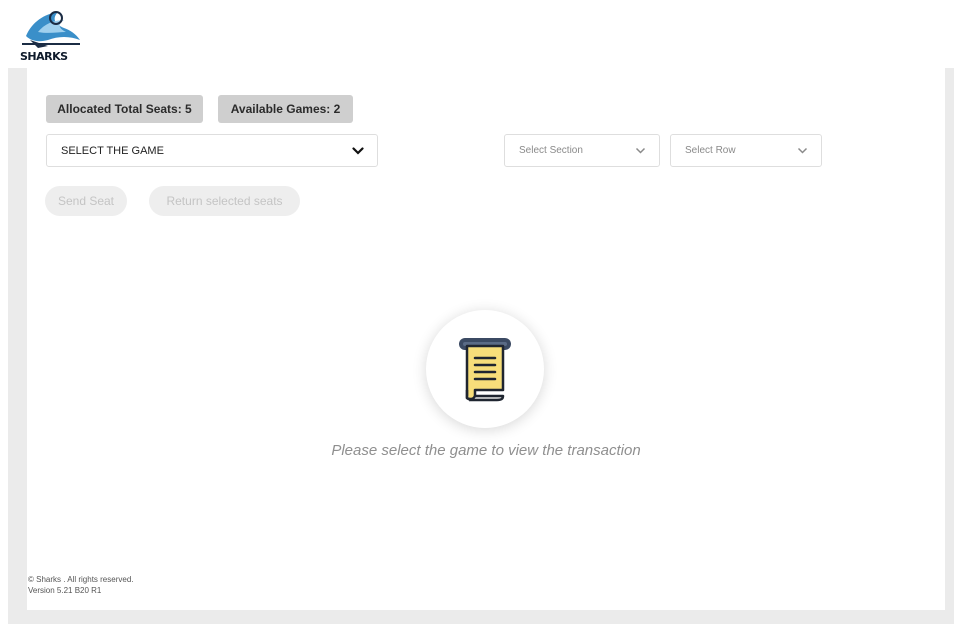  What do you see at coordinates (212, 150) in the screenshot?
I see `game-select: SELECT THE GAME` at bounding box center [212, 150].